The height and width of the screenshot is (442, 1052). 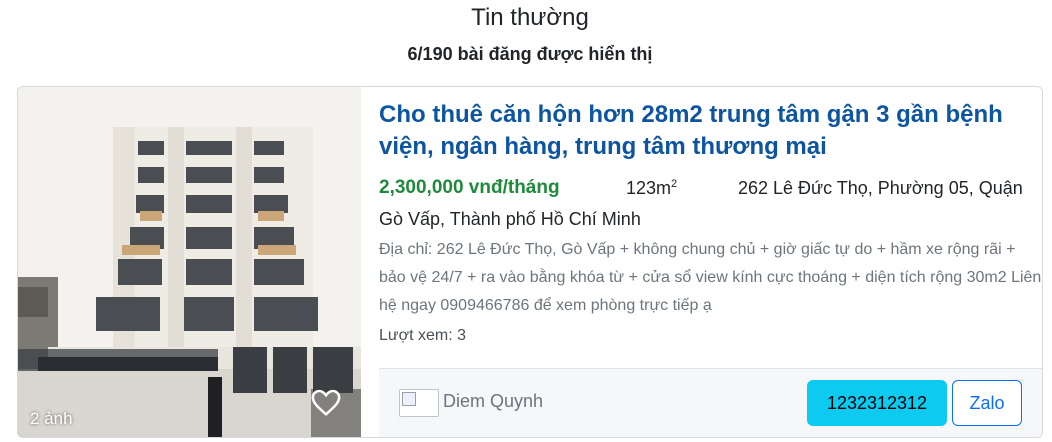 I want to click on phone-button: 1232312312, so click(x=877, y=403).